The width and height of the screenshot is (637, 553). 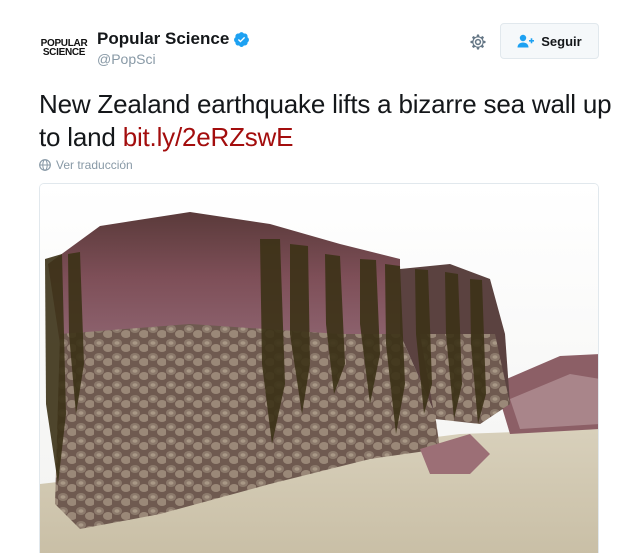 I want to click on gear-icon, so click(x=478, y=42).